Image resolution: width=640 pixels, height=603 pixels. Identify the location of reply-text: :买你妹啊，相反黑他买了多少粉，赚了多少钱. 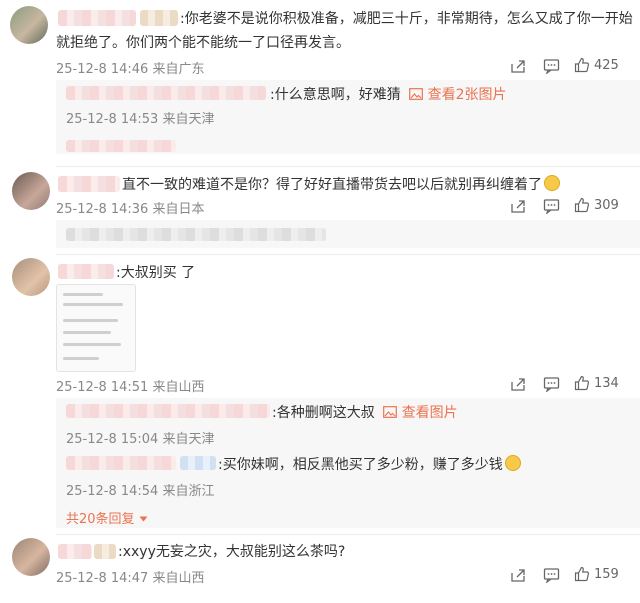
(369, 465).